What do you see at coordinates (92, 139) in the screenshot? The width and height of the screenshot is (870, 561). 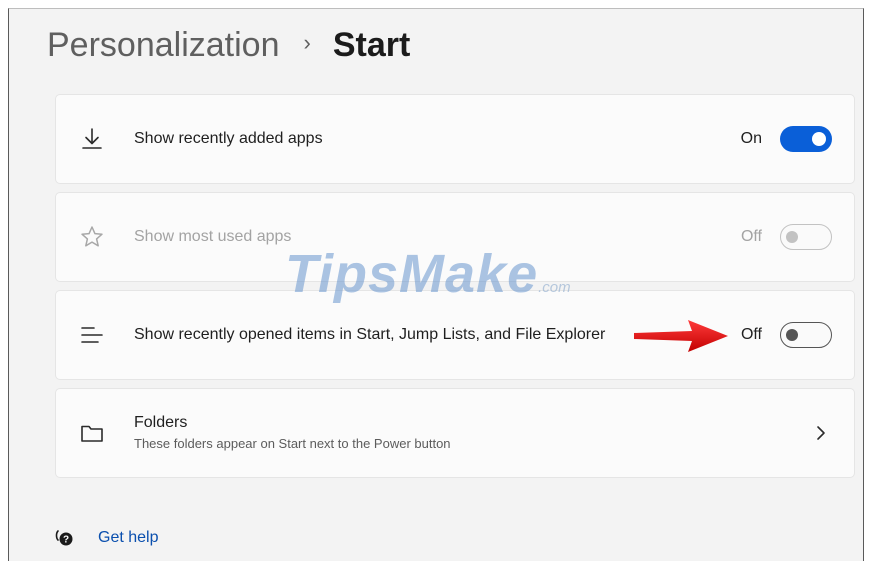 I see `download-icon` at bounding box center [92, 139].